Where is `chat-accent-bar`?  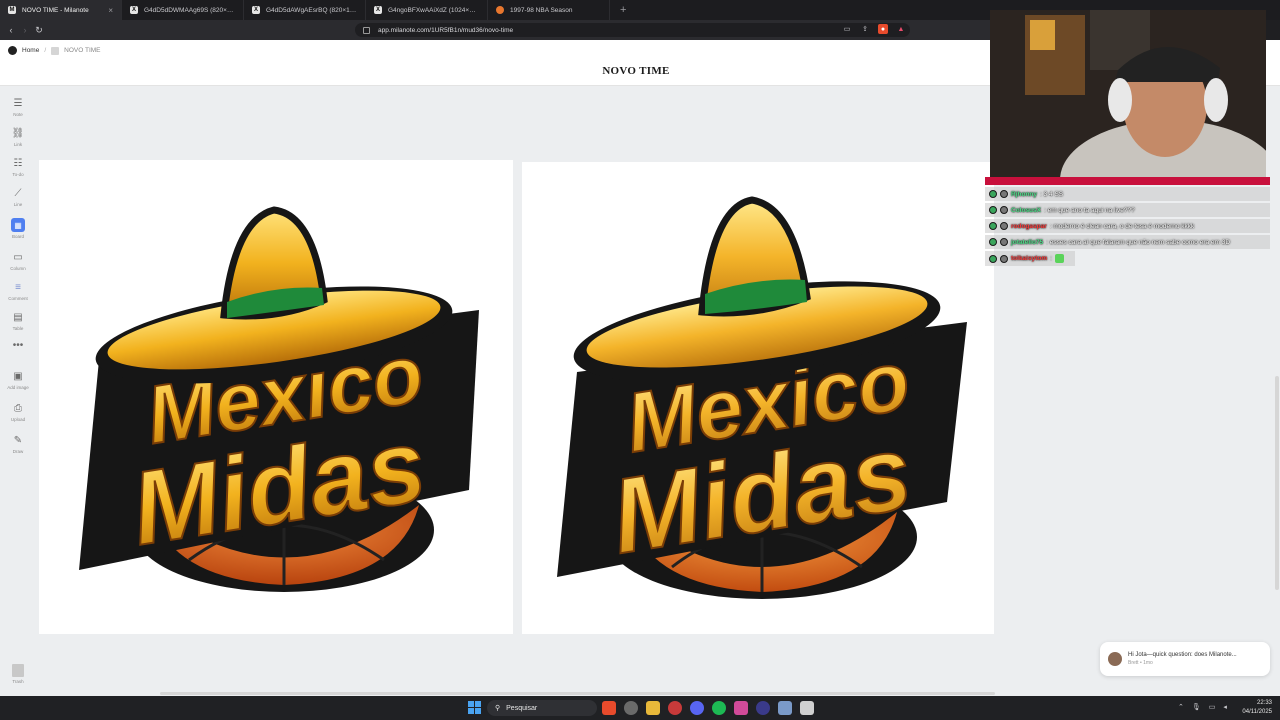
chat-accent-bar is located at coordinates (1127, 181).